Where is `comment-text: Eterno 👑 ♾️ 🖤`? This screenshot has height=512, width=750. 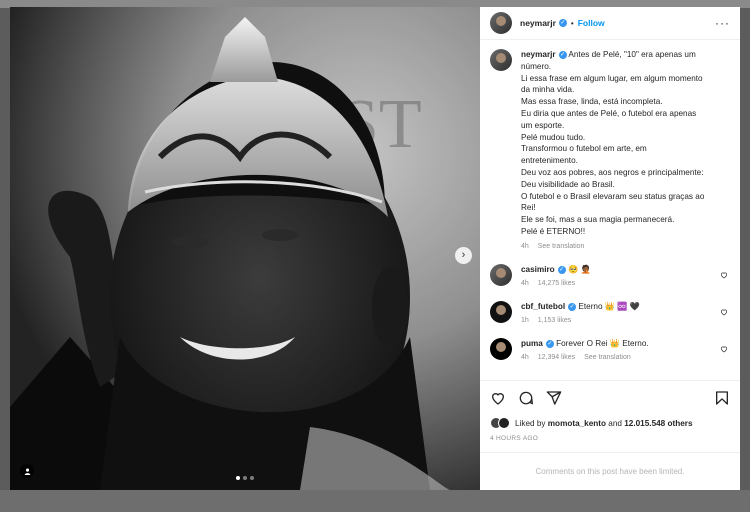
comment-text: Eterno 👑 ♾️ 🖤 is located at coordinates (609, 306).